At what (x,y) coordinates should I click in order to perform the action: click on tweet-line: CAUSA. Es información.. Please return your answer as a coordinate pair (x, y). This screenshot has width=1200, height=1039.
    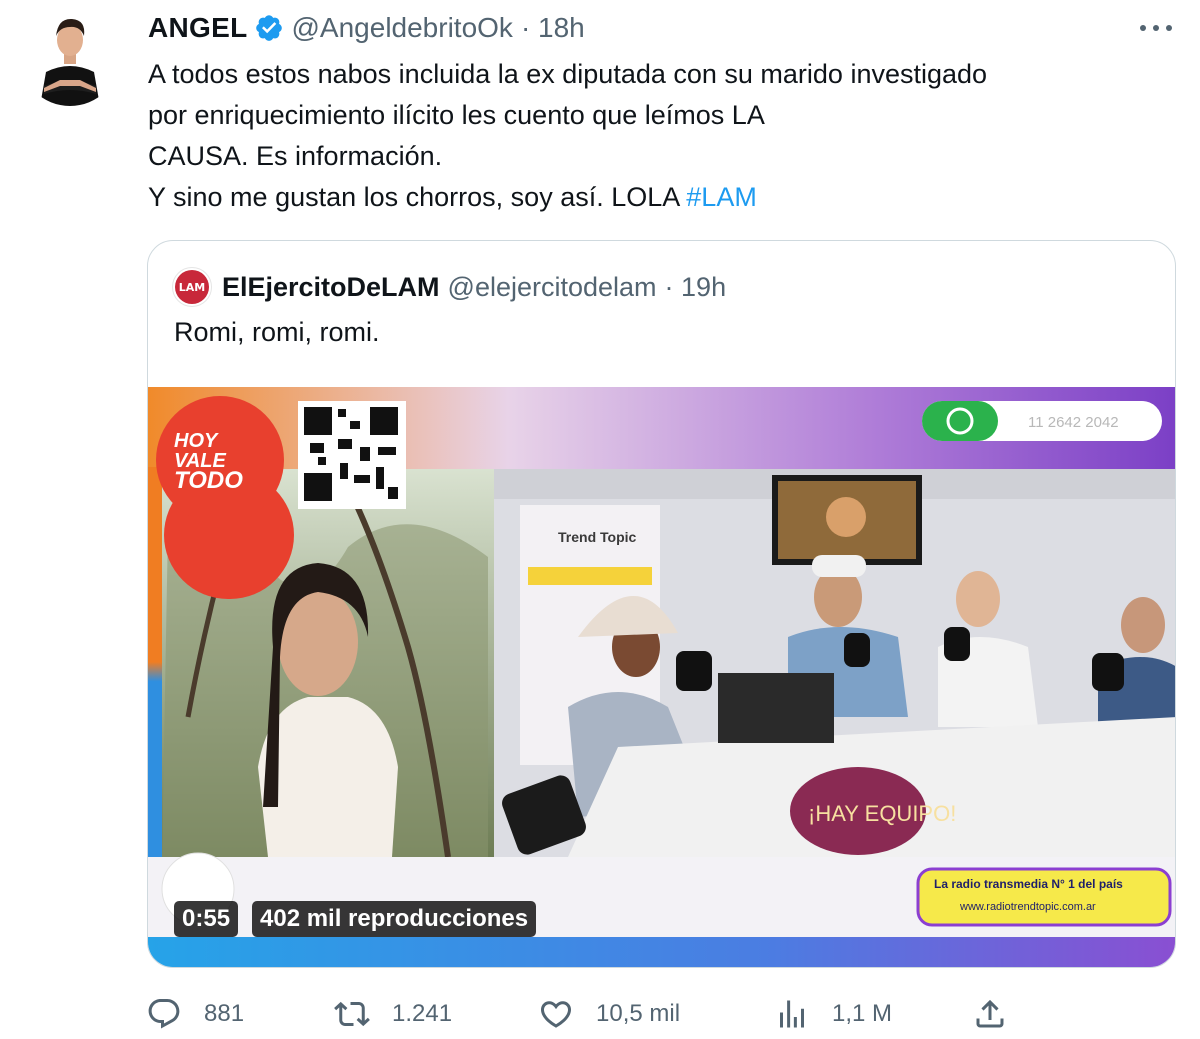
    Looking at the image, I should click on (295, 156).